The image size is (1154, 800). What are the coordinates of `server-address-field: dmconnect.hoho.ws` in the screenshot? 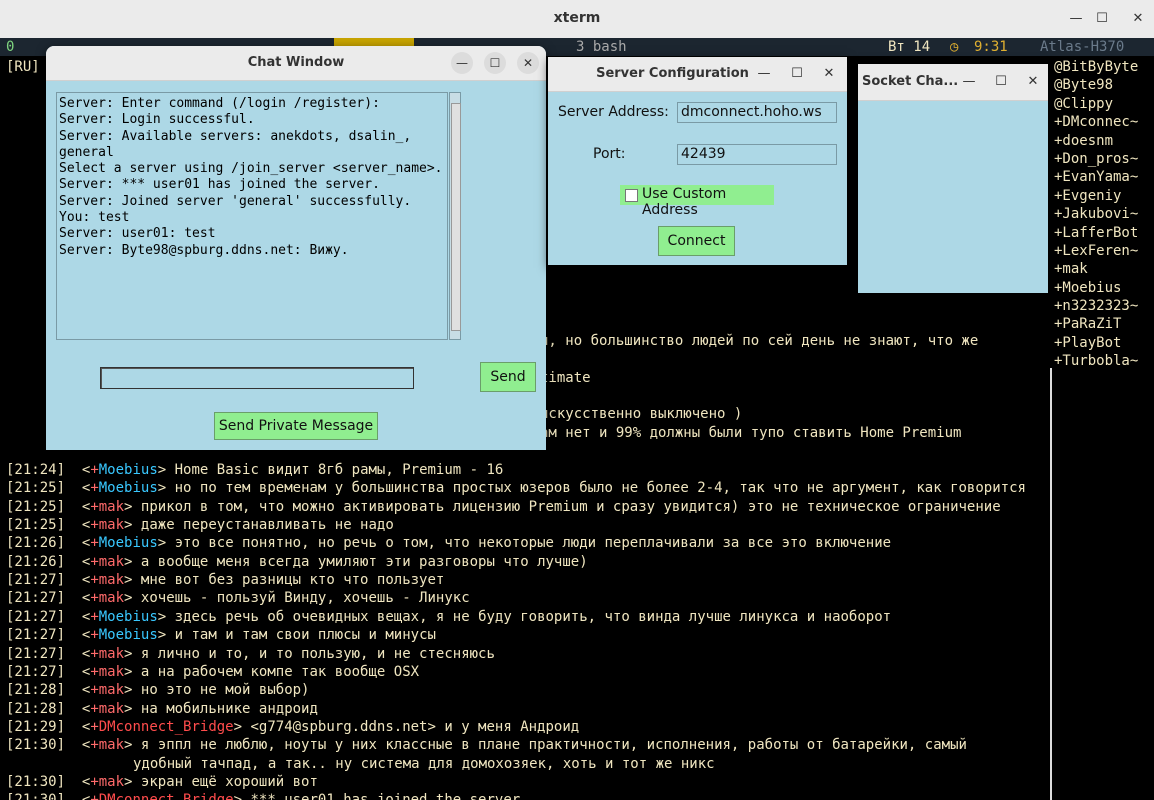 It's located at (757, 112).